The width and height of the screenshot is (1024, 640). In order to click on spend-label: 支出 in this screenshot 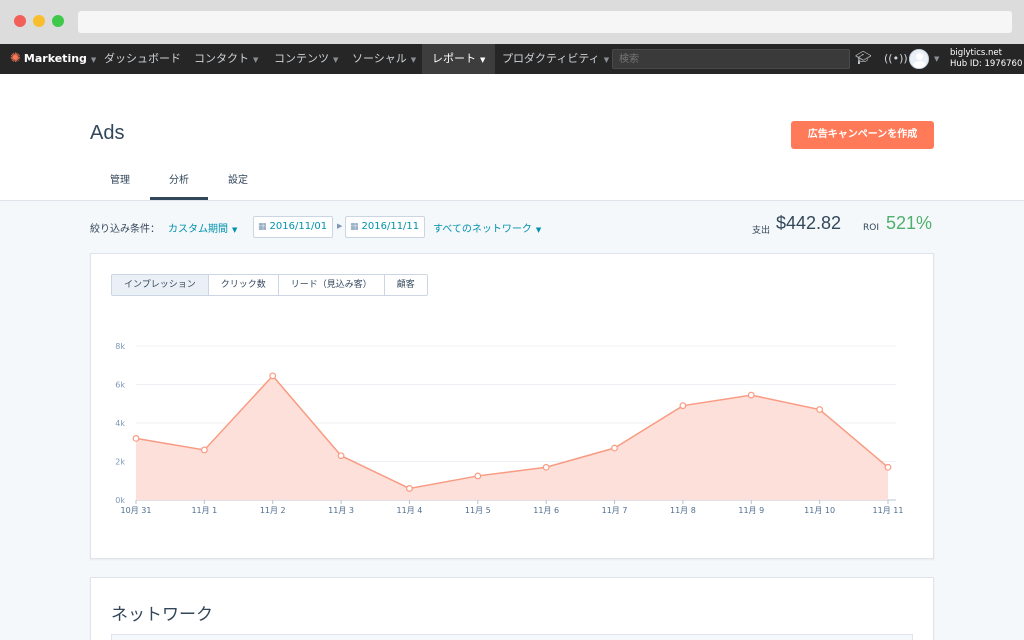, I will do `click(761, 231)`.